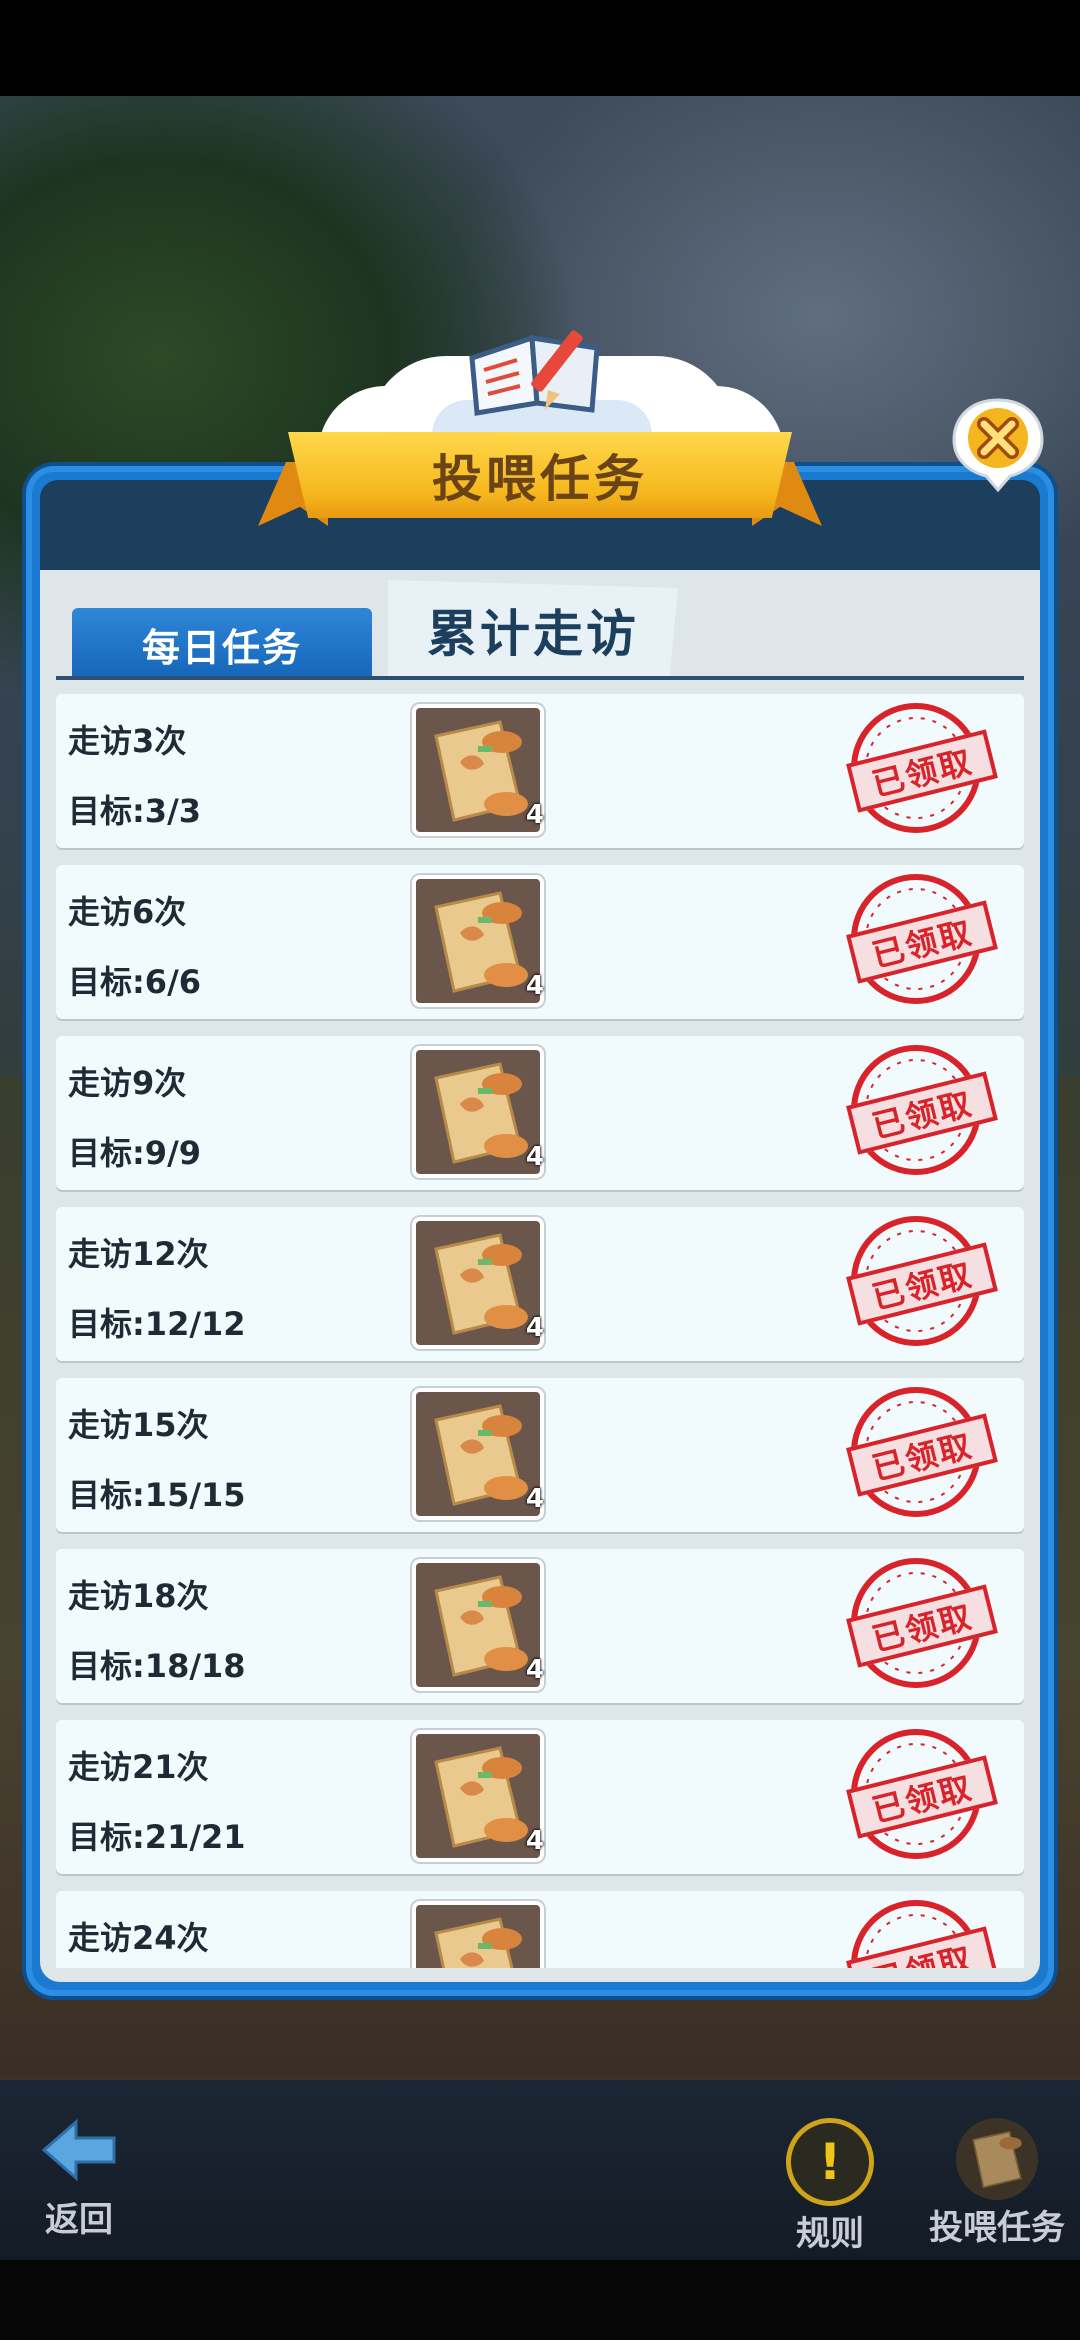 The height and width of the screenshot is (2340, 1080). What do you see at coordinates (135, 982) in the screenshot?
I see `task-goal: 目标:6/6` at bounding box center [135, 982].